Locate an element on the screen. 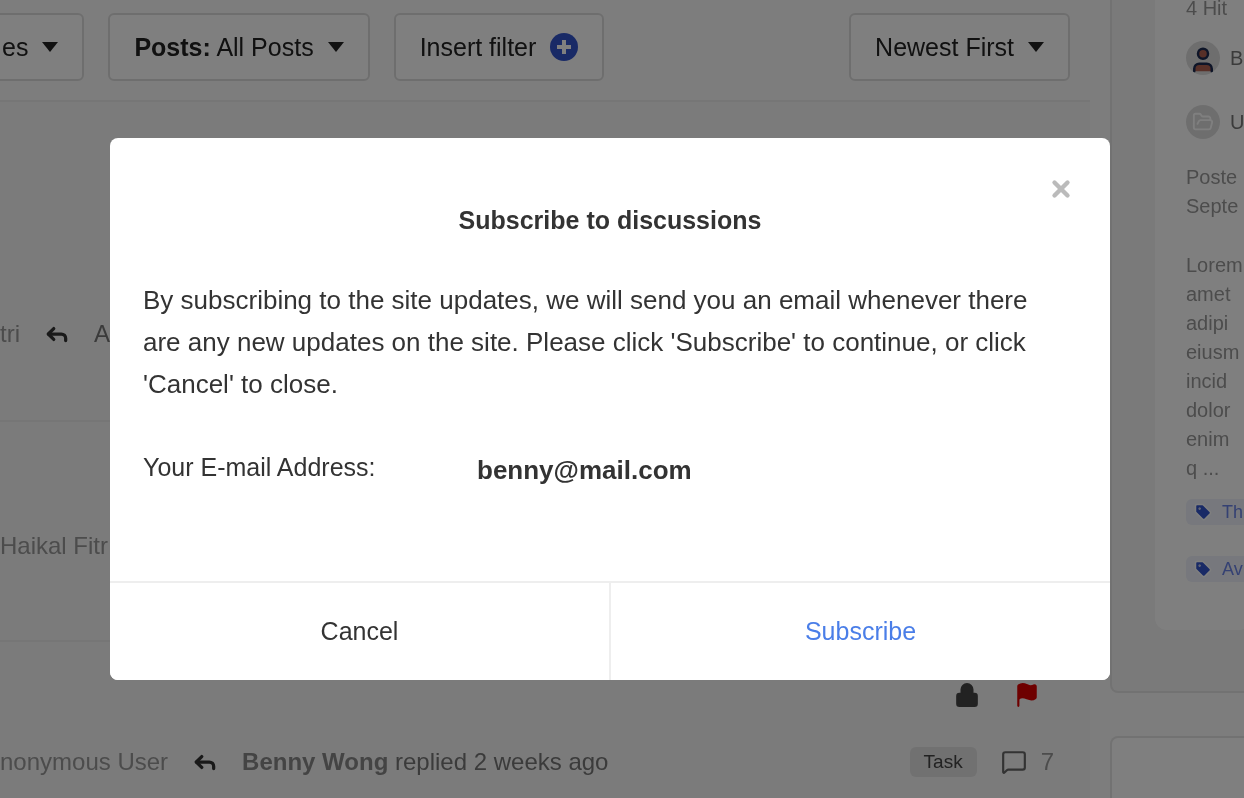 The height and width of the screenshot is (798, 1244). last-reply-text: A is located at coordinates (102, 334).